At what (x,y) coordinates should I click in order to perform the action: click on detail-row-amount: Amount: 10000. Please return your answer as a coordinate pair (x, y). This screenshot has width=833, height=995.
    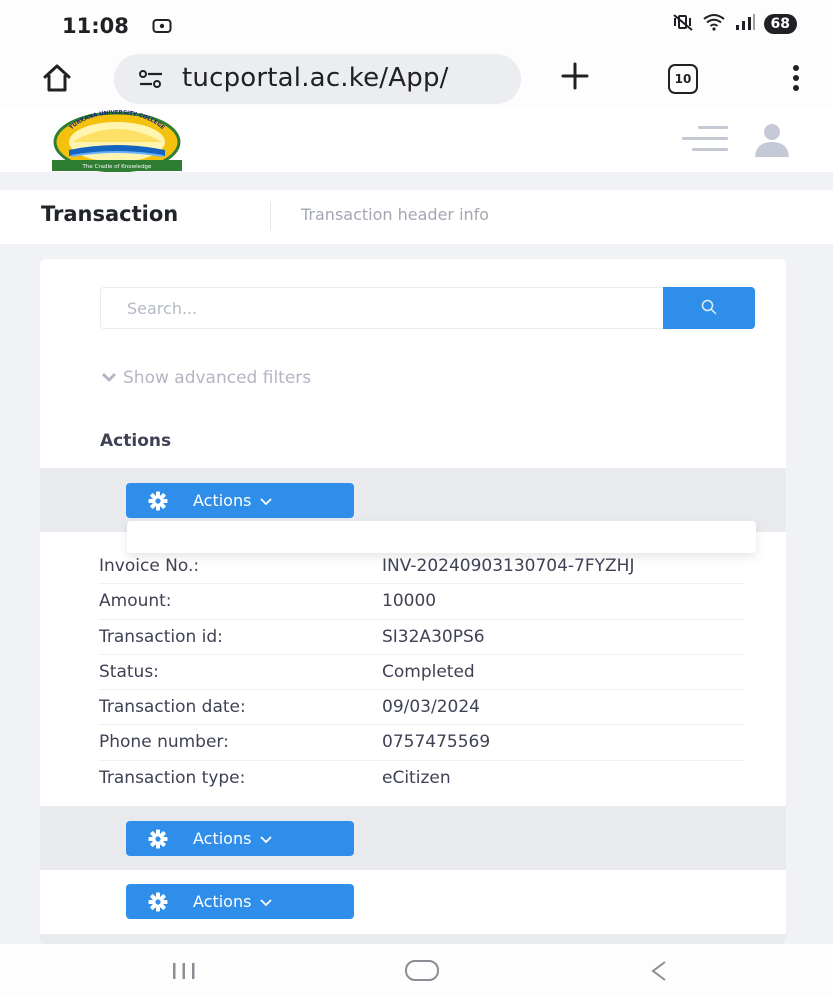
    Looking at the image, I should click on (422, 602).